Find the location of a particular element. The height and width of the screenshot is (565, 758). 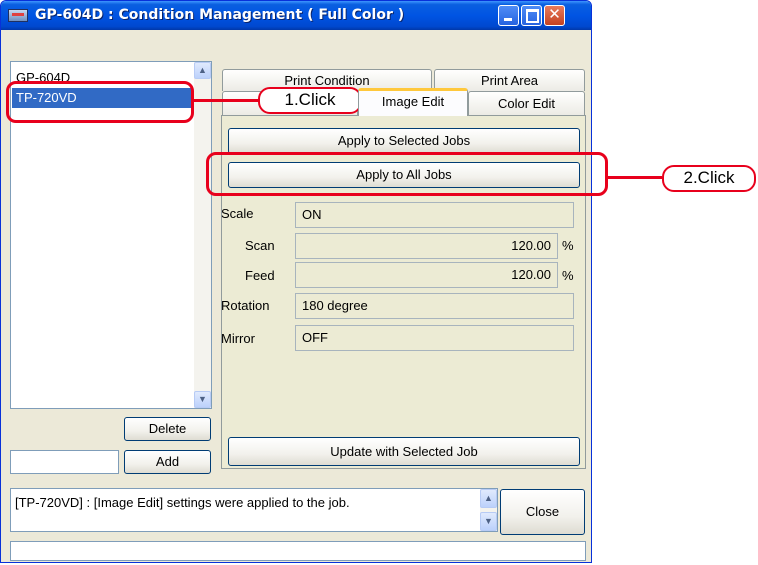

mirror-value: OFF is located at coordinates (434, 338).